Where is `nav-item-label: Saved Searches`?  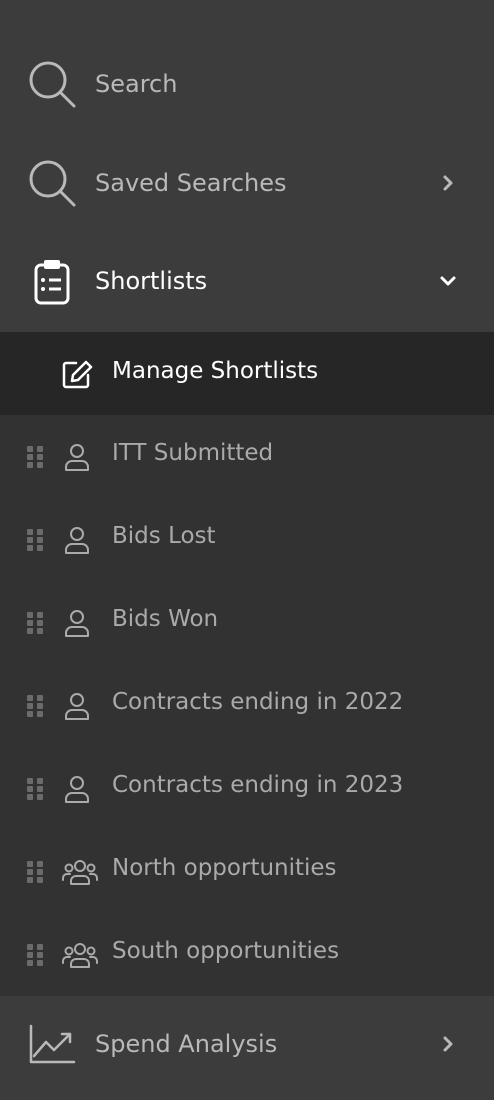 nav-item-label: Saved Searches is located at coordinates (191, 183).